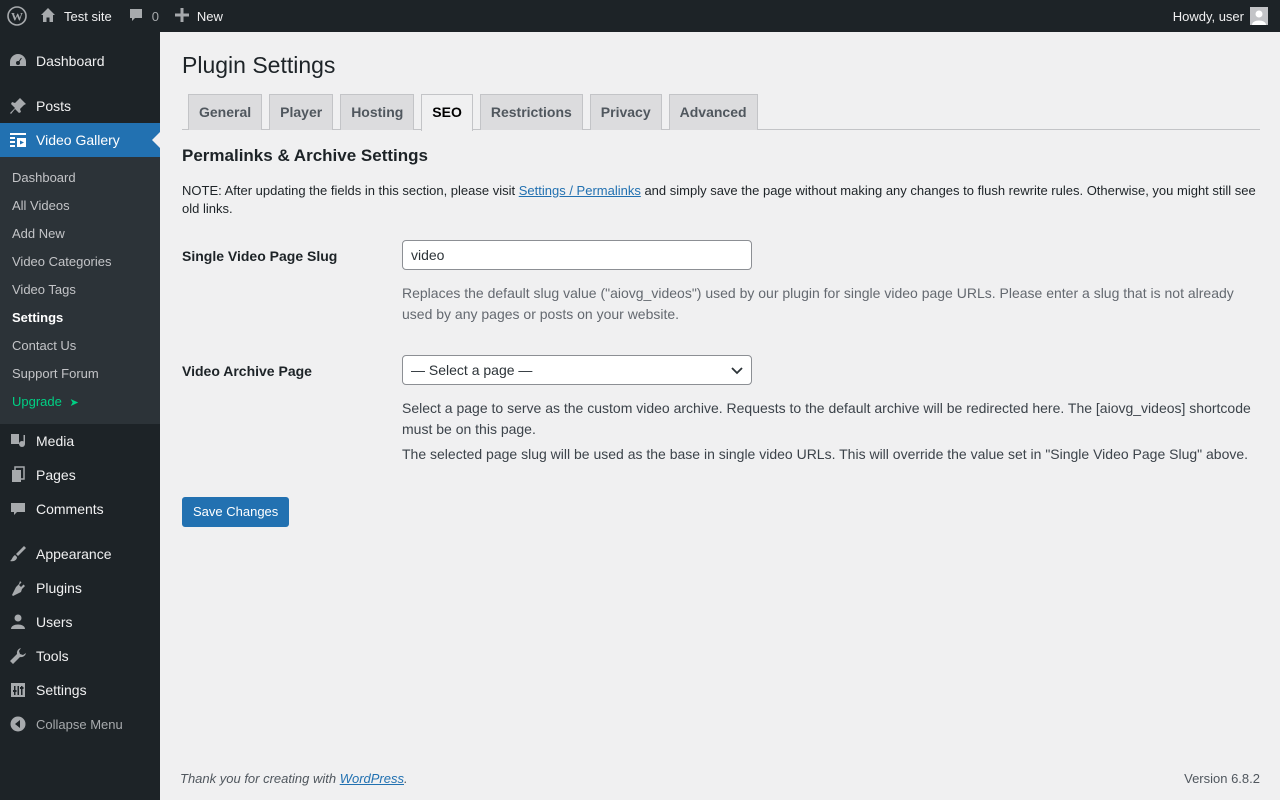 The width and height of the screenshot is (1280, 800). Describe the element at coordinates (406, 778) in the screenshot. I see `footer-thanks-suffix: .` at that location.